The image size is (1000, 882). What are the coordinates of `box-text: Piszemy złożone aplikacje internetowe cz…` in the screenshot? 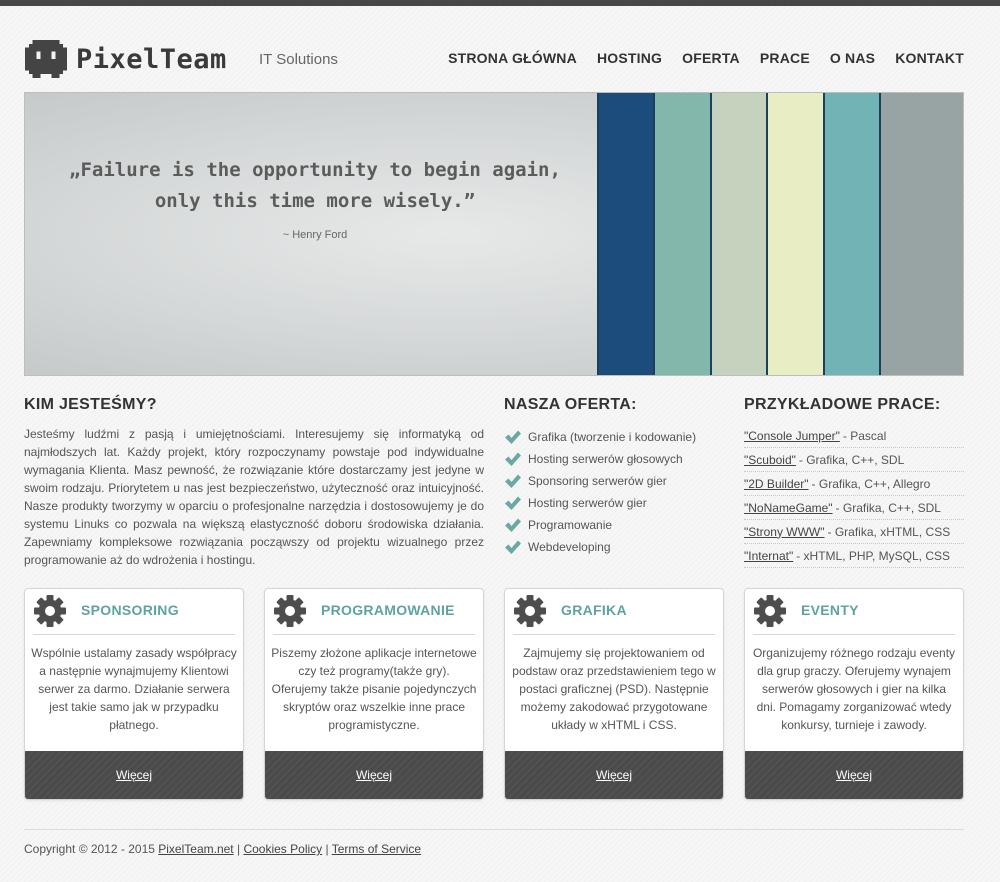 It's located at (374, 689).